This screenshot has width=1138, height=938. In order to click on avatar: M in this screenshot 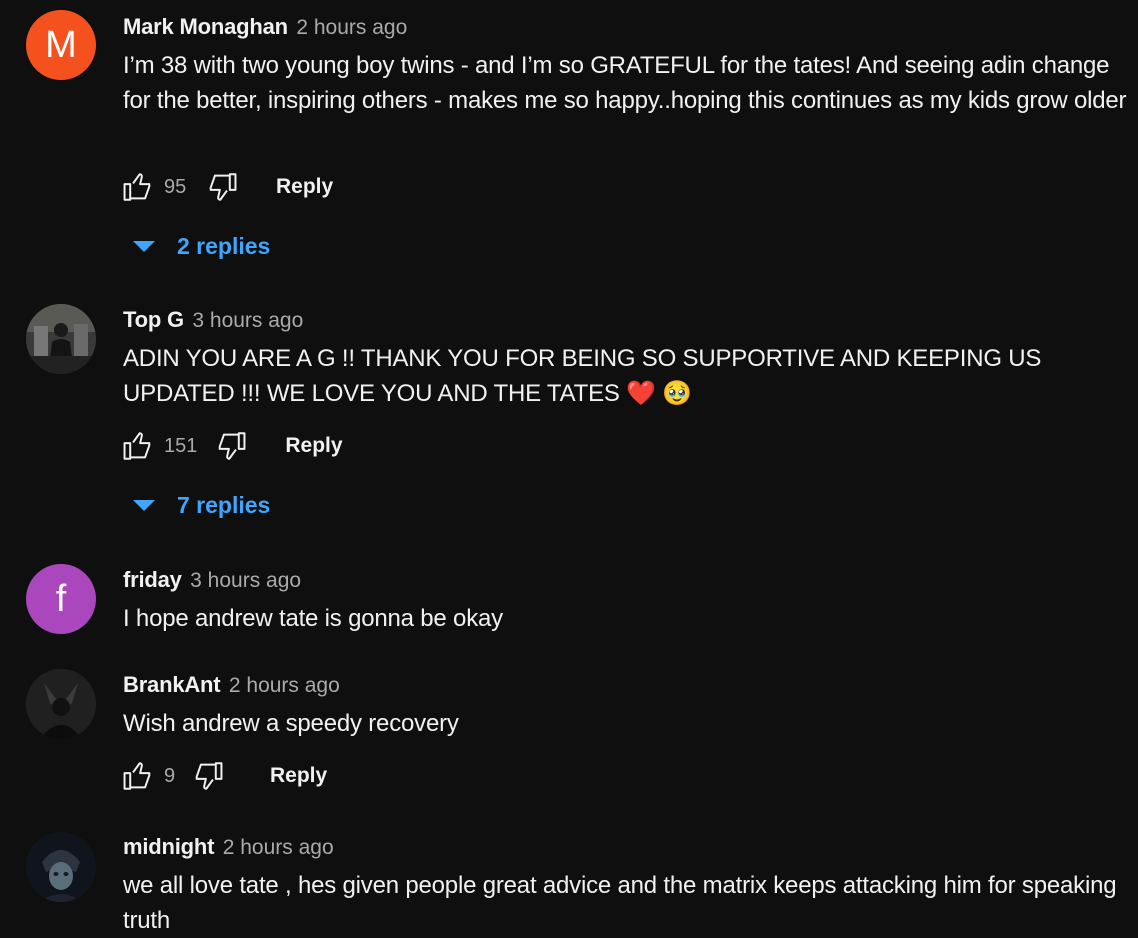, I will do `click(61, 45)`.